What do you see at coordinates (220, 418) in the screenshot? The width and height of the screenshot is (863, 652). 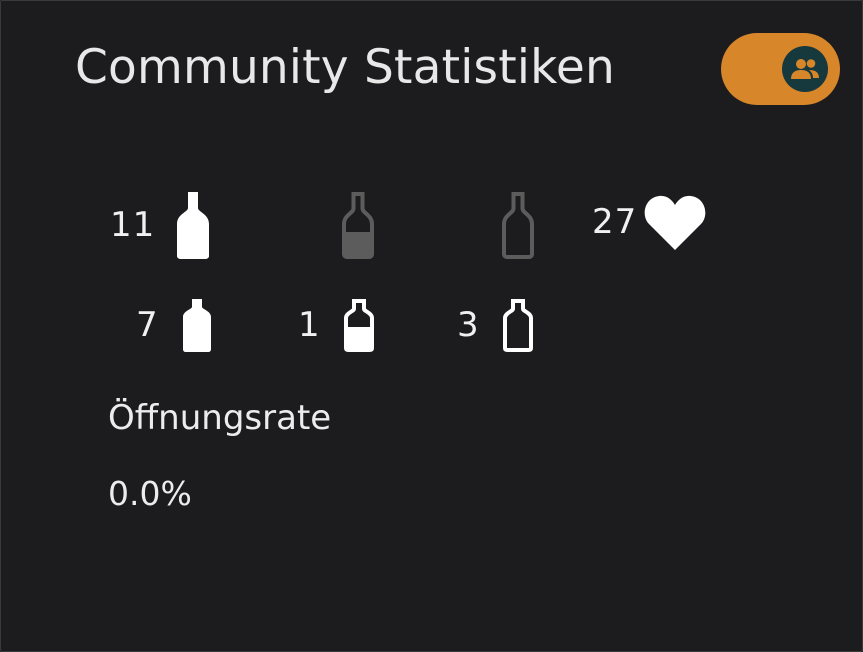 I see `opening-rate-label: Öffnungsrate` at bounding box center [220, 418].